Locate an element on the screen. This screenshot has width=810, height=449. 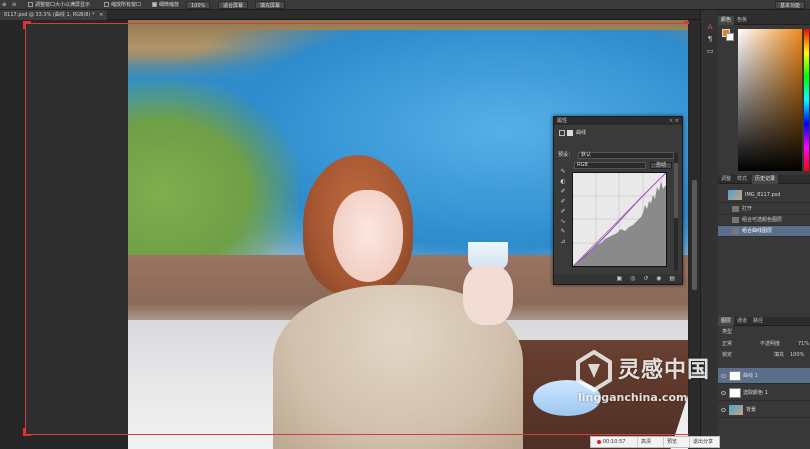
draw-curve-pencil-icon: ✎ is located at coordinates (563, 232).